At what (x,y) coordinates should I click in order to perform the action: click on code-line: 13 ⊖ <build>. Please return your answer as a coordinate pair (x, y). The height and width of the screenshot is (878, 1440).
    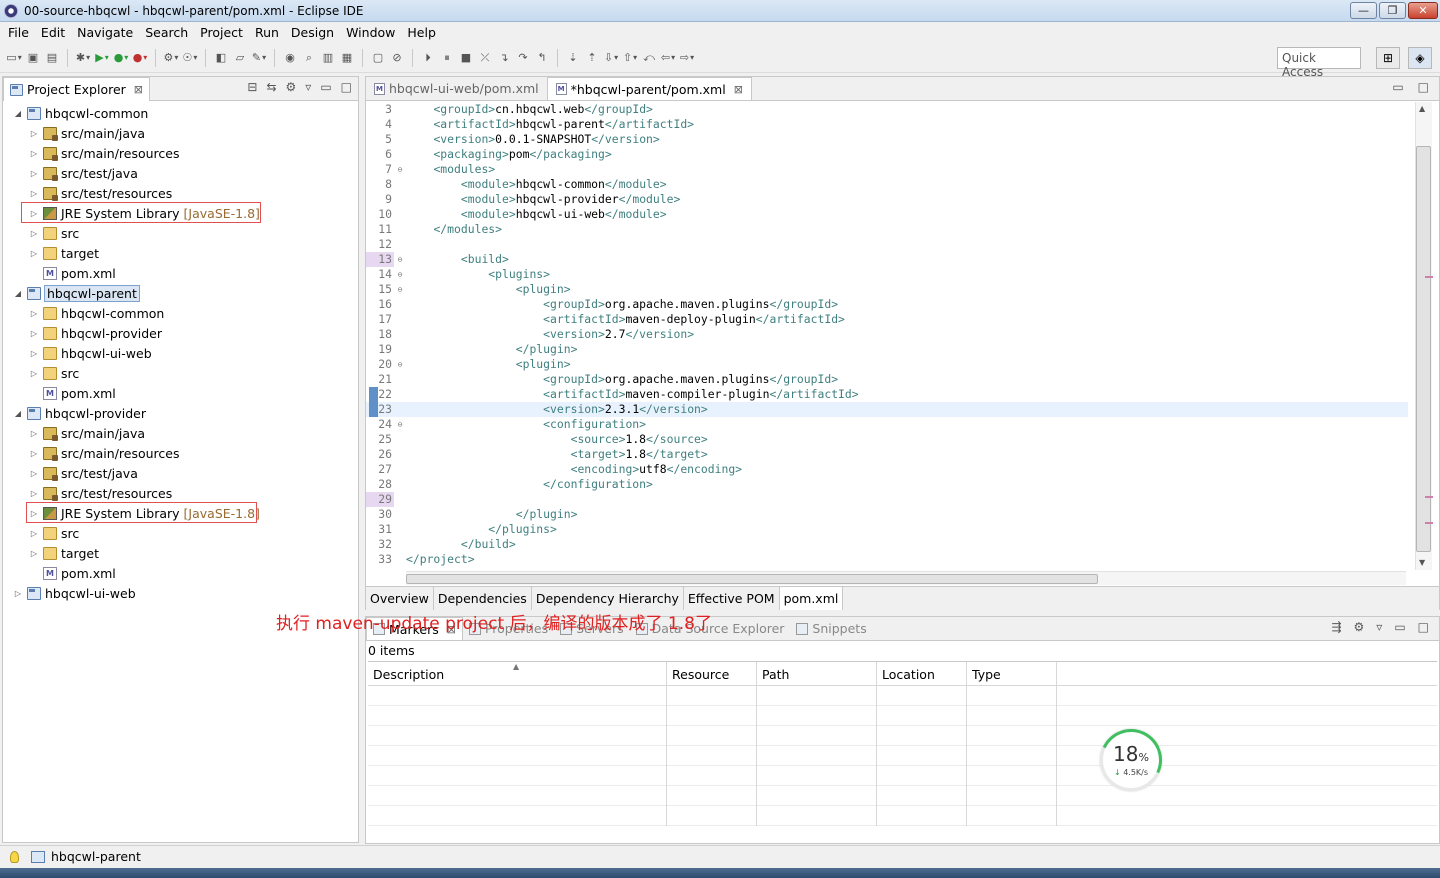
    Looking at the image, I should click on (887, 259).